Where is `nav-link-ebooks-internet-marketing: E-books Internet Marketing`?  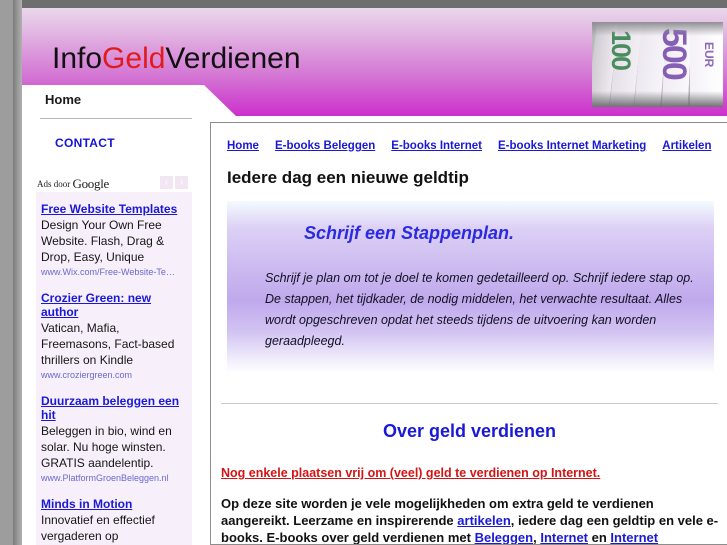 nav-link-ebooks-internet-marketing: E-books Internet Marketing is located at coordinates (572, 146).